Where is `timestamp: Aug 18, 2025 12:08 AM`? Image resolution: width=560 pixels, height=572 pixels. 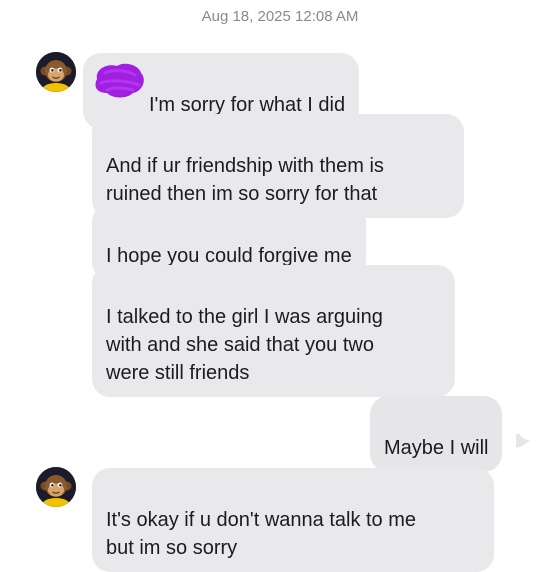
timestamp: Aug 18, 2025 12:08 AM is located at coordinates (280, 16).